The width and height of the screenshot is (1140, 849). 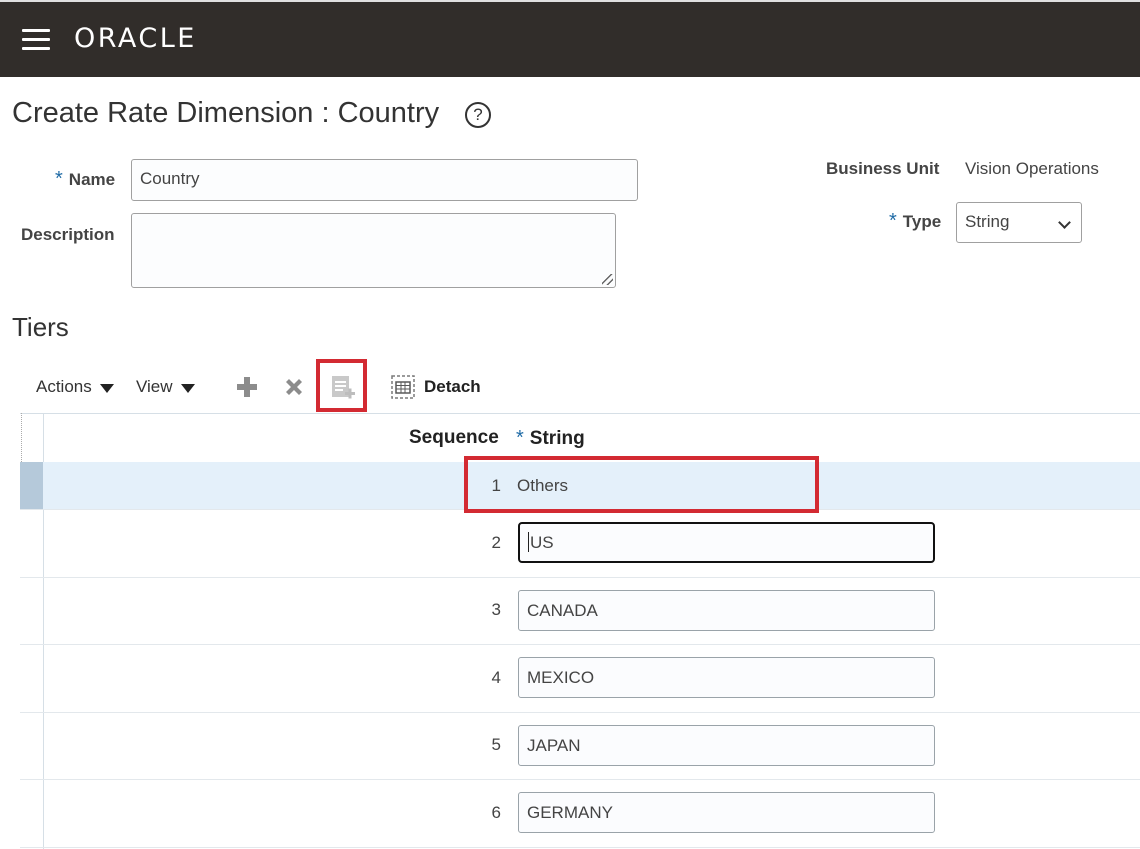 What do you see at coordinates (226, 113) in the screenshot?
I see `page-title: Create Rate Dimension : Country` at bounding box center [226, 113].